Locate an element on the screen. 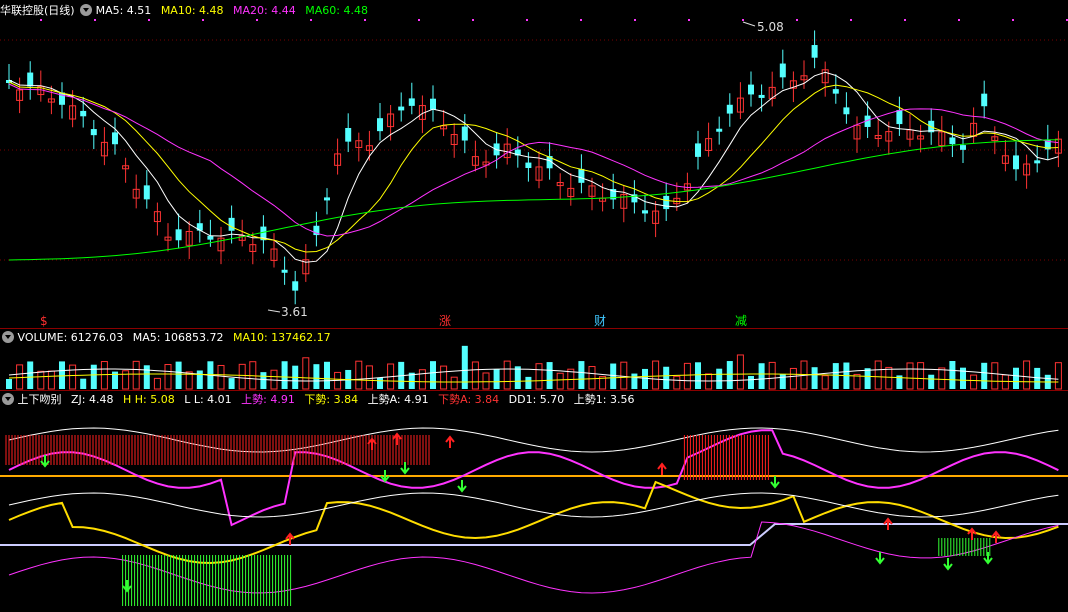 The width and height of the screenshot is (1068, 612). stock-name: 华联控股 is located at coordinates (22, 10).